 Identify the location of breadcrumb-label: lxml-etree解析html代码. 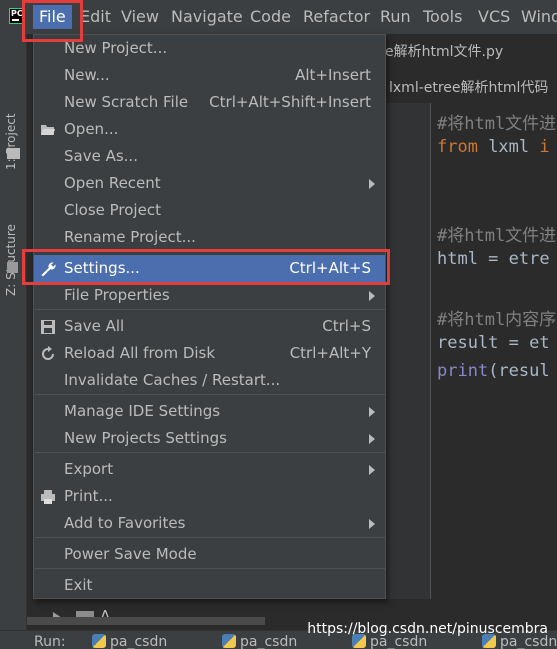
(469, 88).